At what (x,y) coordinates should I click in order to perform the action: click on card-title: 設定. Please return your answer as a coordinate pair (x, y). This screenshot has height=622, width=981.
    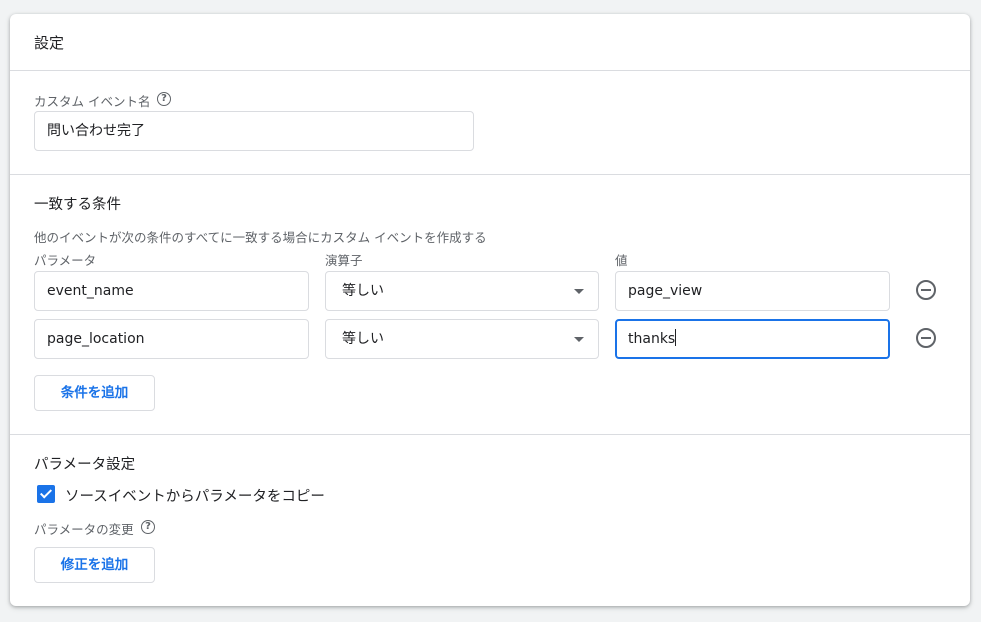
    Looking at the image, I should click on (49, 43).